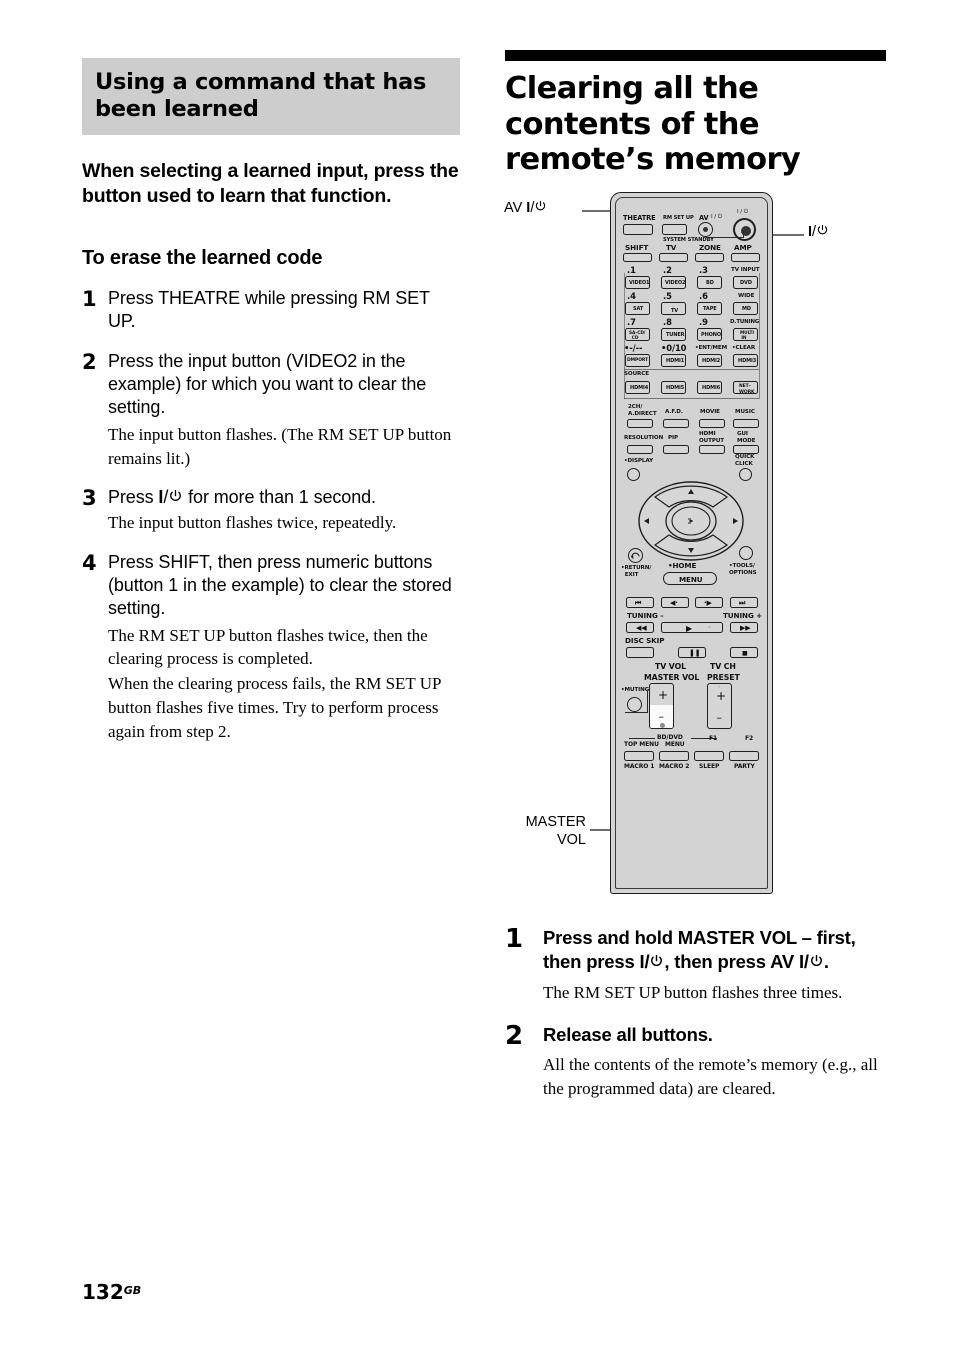  I want to click on dmport-button: DMPORT, so click(637, 360).